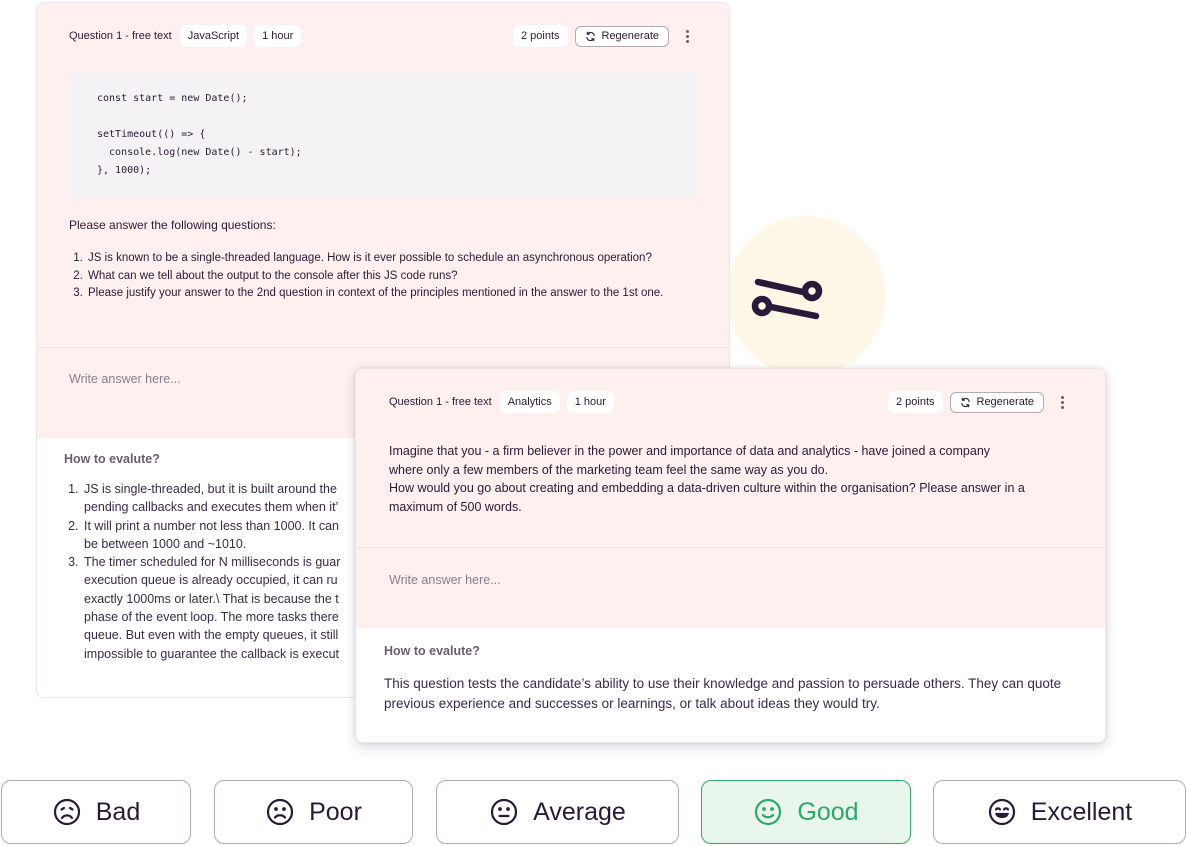 The width and height of the screenshot is (1188, 846). I want to click on sad-face-icon, so click(66, 812).